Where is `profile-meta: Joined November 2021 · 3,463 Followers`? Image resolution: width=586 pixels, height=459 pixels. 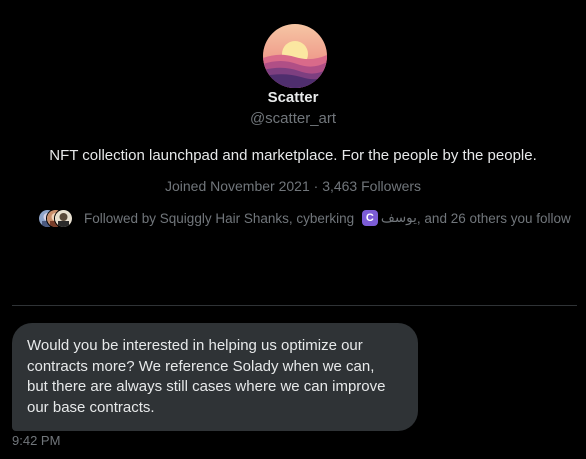
profile-meta: Joined November 2021 · 3,463 Followers is located at coordinates (293, 186).